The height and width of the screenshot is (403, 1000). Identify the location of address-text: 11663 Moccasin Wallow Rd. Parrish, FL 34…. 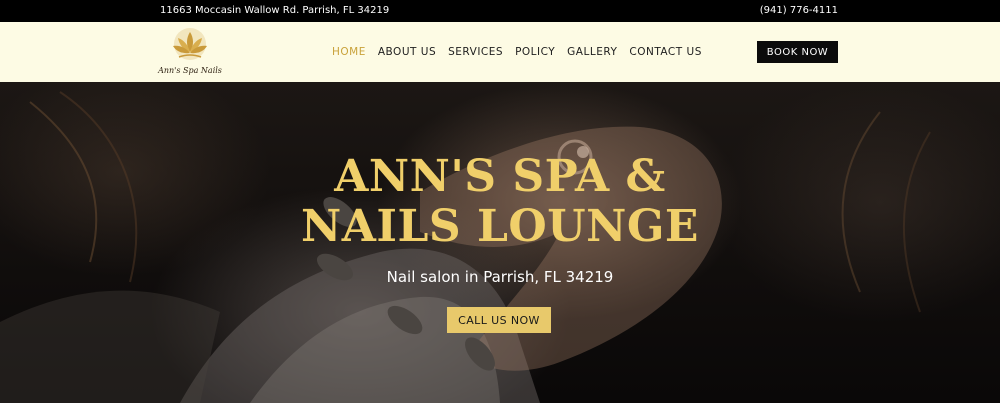
(275, 10).